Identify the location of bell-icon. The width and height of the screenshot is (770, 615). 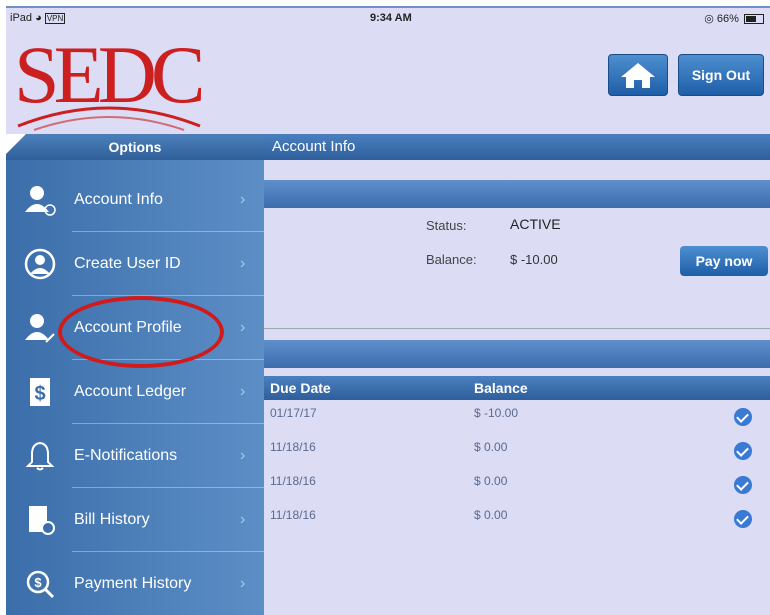
(40, 456).